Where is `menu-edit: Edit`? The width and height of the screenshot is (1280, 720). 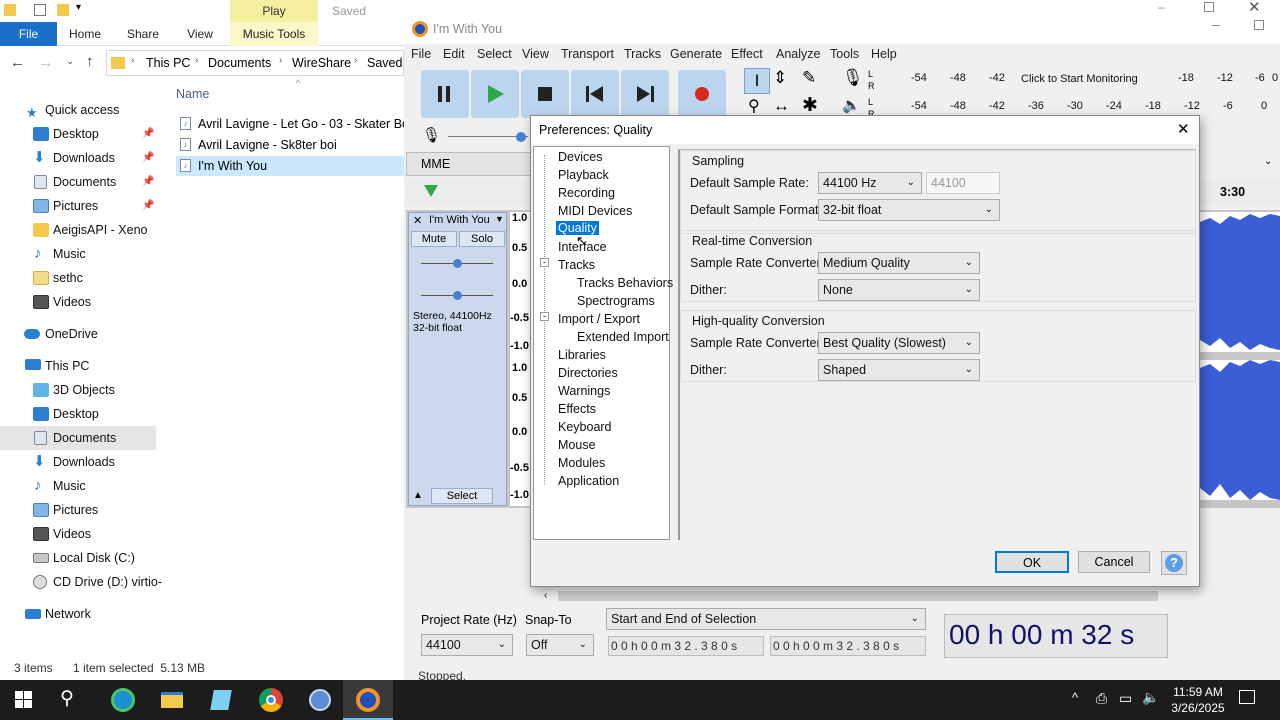
menu-edit: Edit is located at coordinates (454, 54).